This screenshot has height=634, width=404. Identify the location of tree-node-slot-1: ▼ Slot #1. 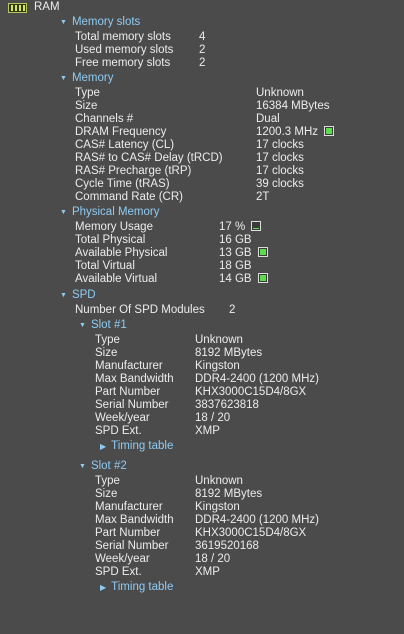
(103, 325).